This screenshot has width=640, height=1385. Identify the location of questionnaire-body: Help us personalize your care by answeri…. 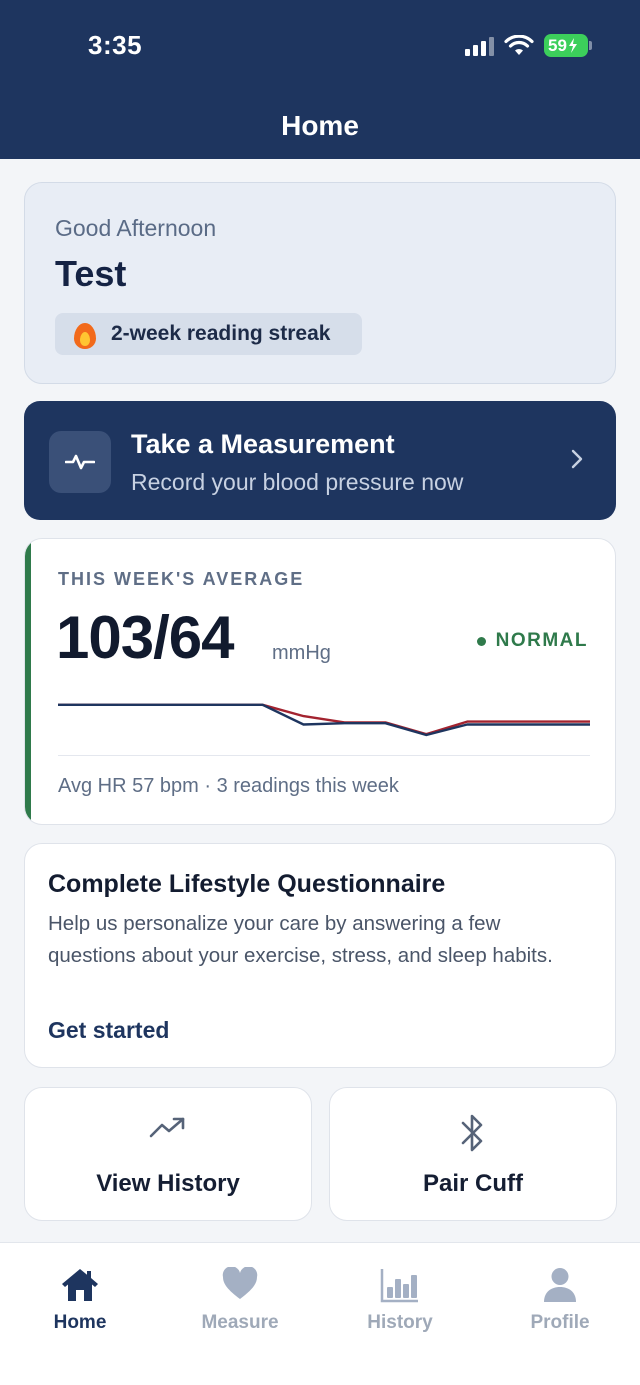
(300, 939).